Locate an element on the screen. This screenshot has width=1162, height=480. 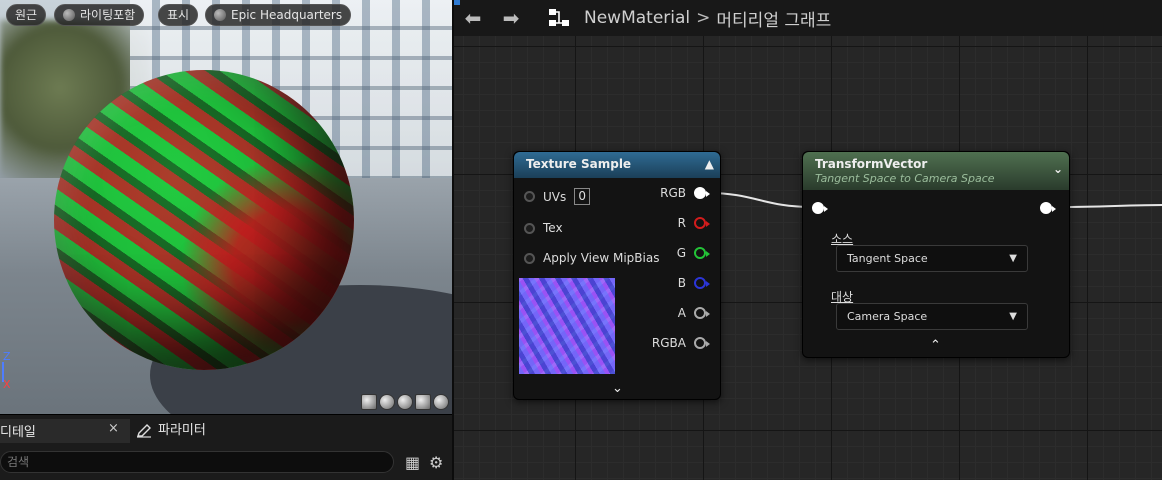
g-label: G is located at coordinates (681, 253).